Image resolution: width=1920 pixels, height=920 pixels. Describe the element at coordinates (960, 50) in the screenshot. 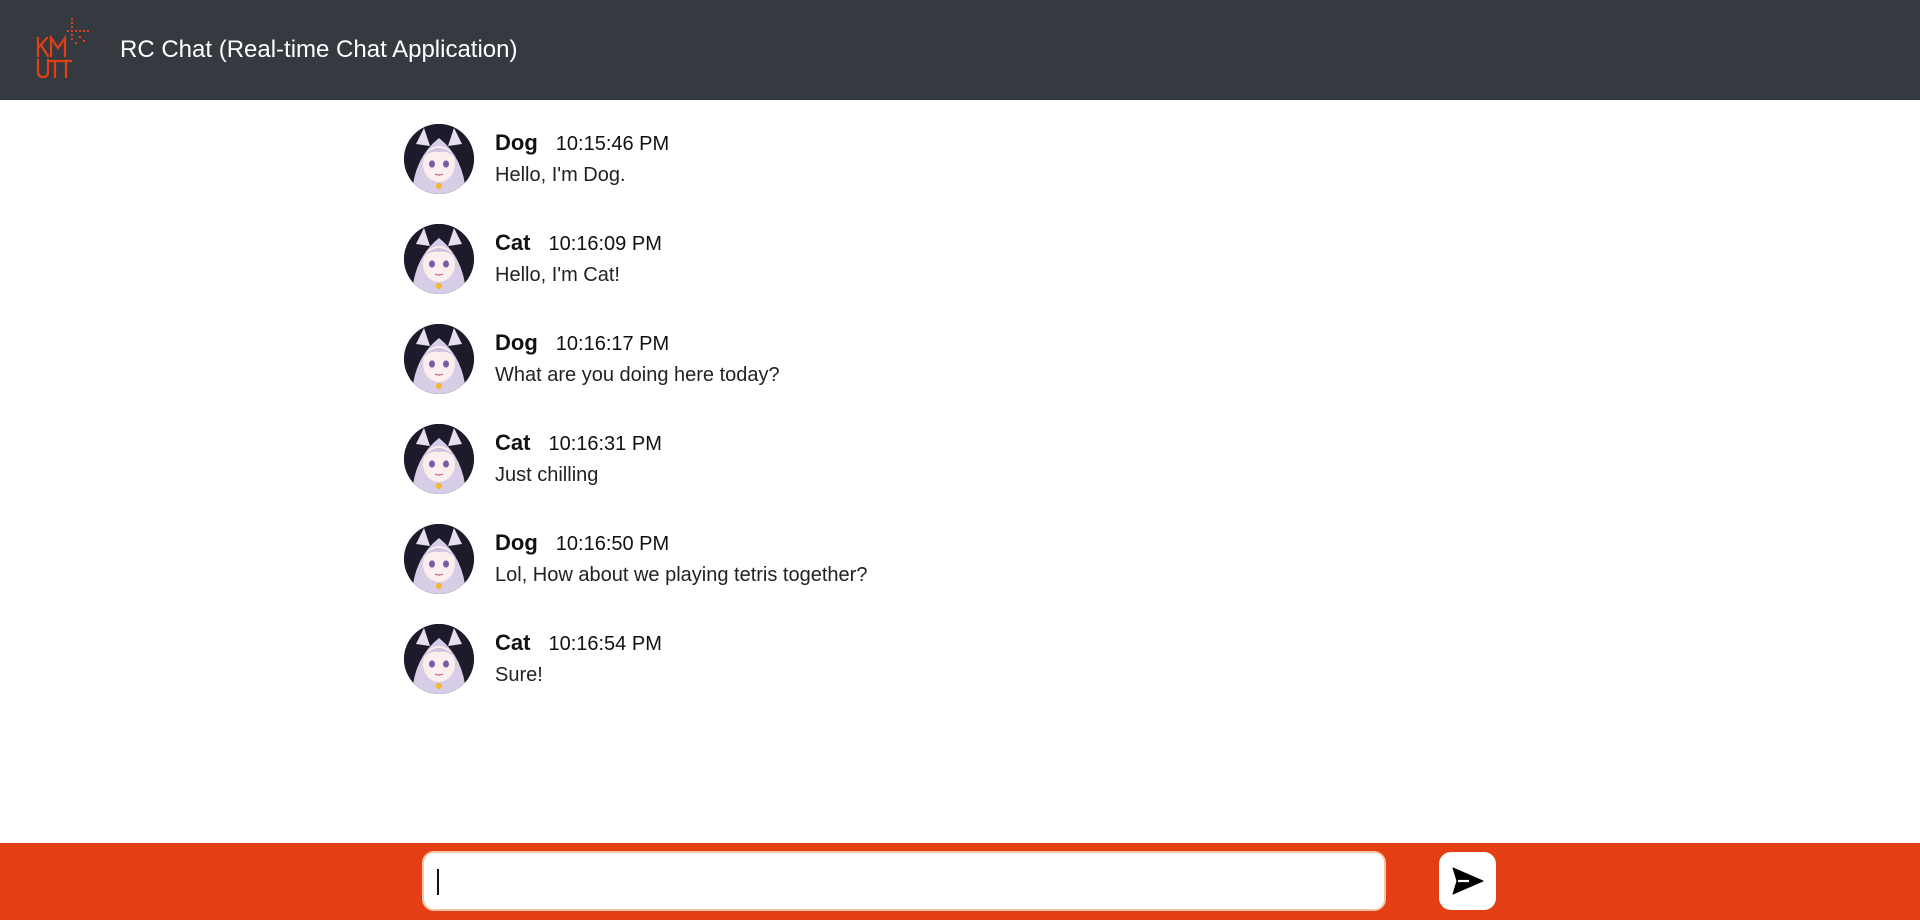

I see `app-header: RC Chat (Real-time Chat Application)` at that location.